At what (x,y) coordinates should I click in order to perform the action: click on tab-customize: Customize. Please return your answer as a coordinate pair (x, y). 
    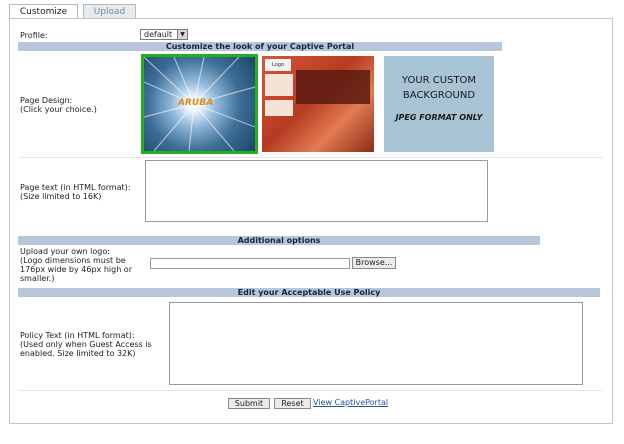
    Looking at the image, I should click on (43, 11).